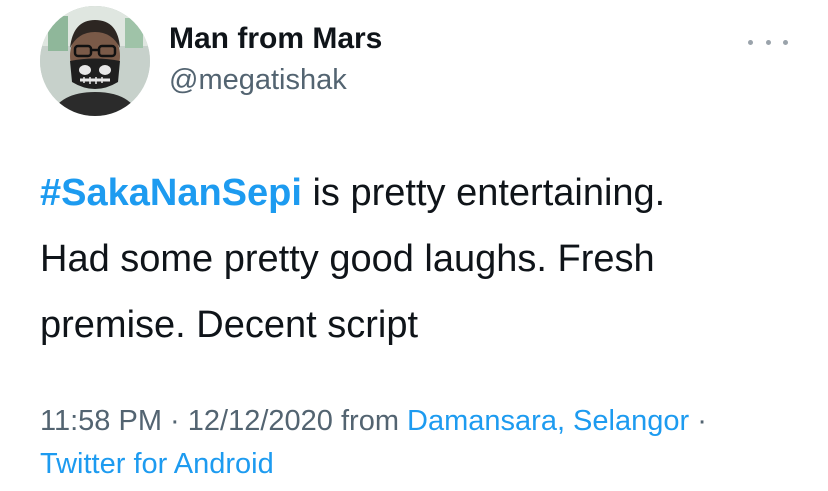 This screenshot has height=491, width=828. Describe the element at coordinates (483, 193) in the screenshot. I see `tweet-text-segment: is pretty entertaining.` at that location.